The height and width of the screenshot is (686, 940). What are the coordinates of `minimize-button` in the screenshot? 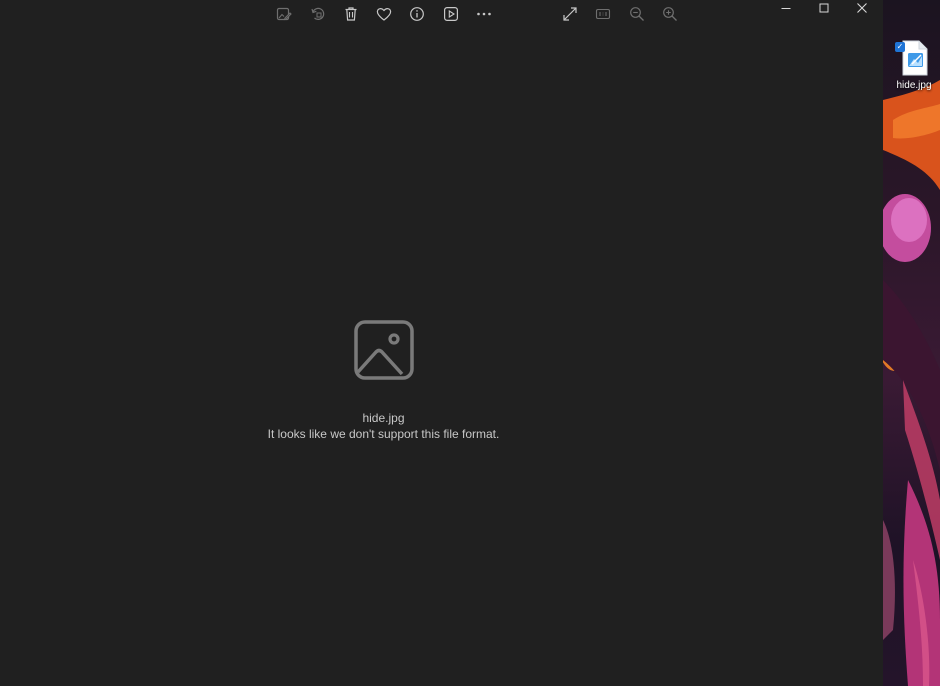 It's located at (786, 8).